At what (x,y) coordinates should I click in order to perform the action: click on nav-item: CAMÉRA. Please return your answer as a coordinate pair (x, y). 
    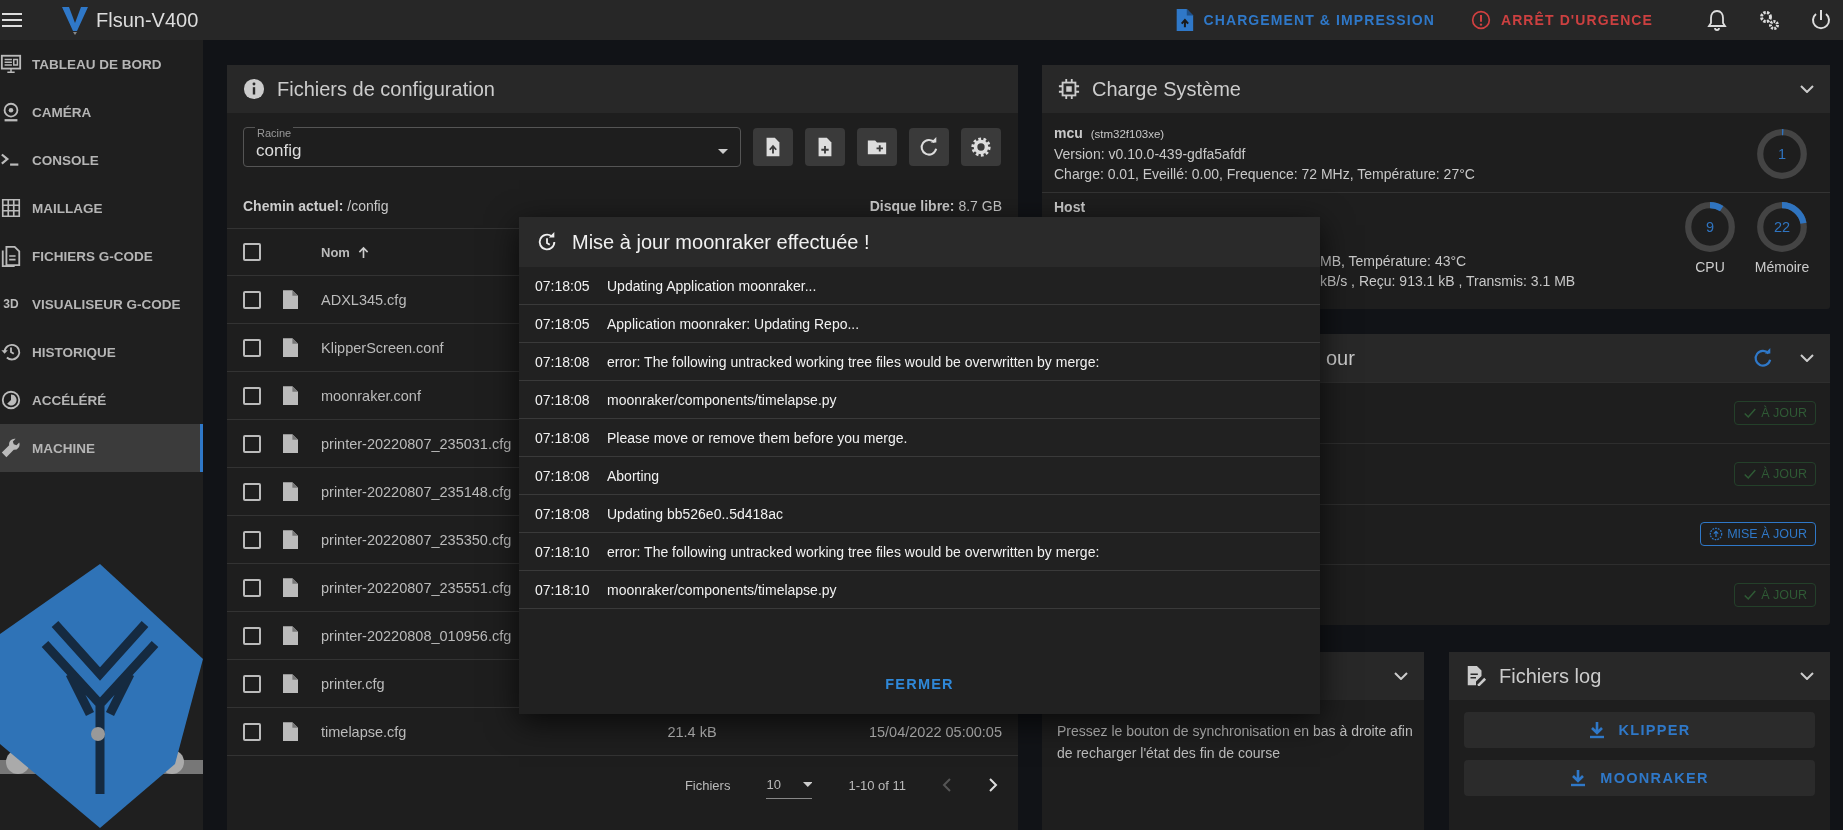
    Looking at the image, I should click on (101, 112).